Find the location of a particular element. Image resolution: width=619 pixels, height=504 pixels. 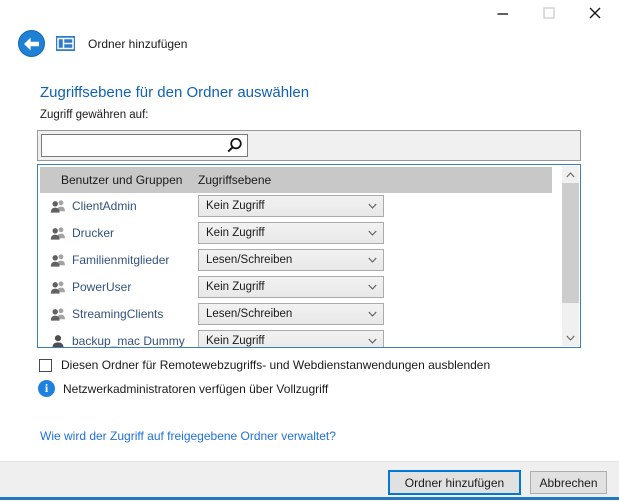

window-bottom-border is located at coordinates (309, 498).